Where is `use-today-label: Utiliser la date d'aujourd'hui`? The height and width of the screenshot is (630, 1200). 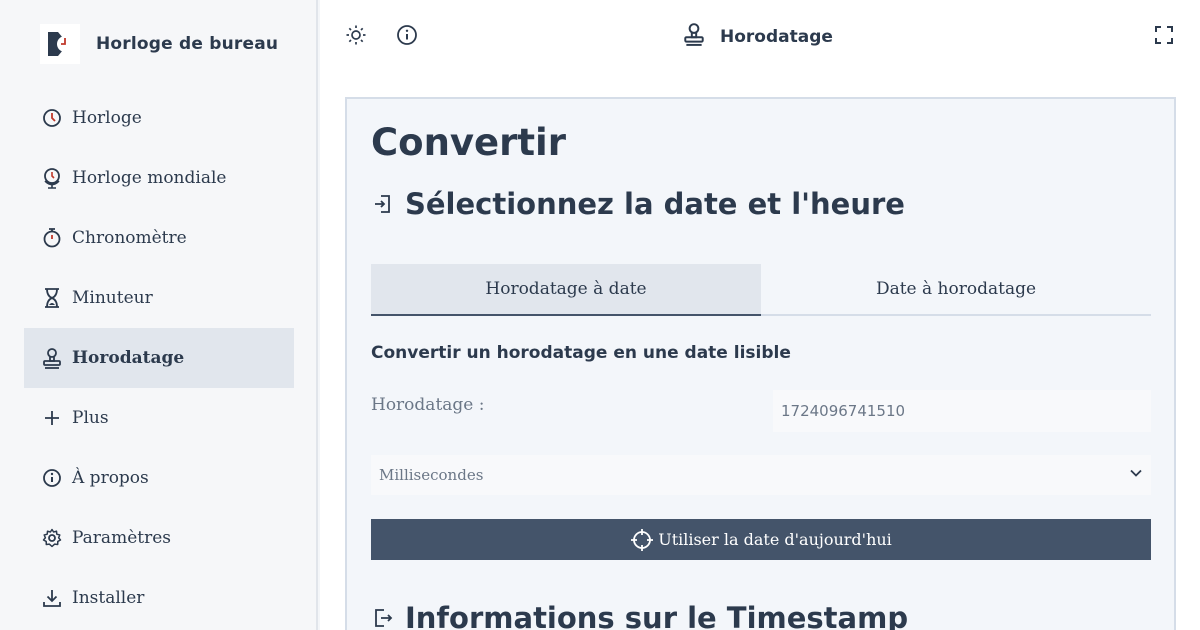
use-today-label: Utiliser la date d'aujourd'hui is located at coordinates (775, 539).